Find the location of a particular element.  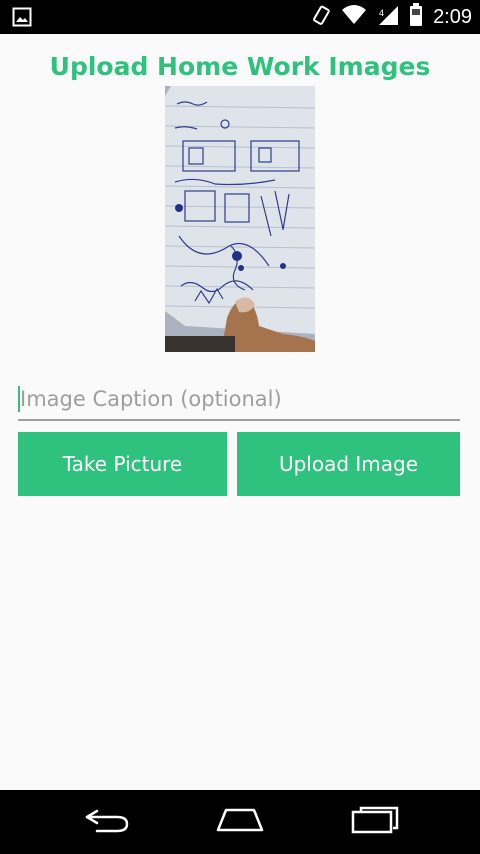

page-title: Upload Home Work Images is located at coordinates (240, 66).